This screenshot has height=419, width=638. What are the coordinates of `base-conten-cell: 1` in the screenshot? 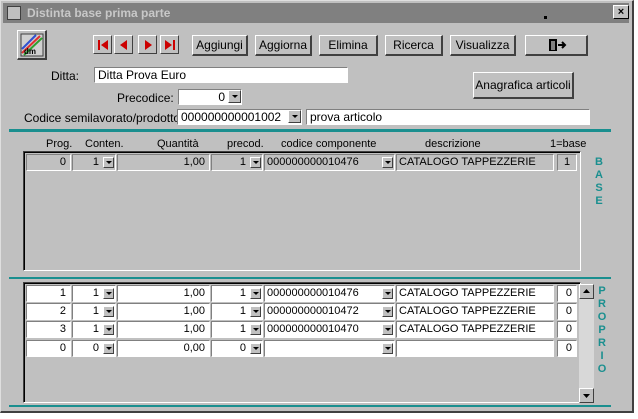 It's located at (94, 162).